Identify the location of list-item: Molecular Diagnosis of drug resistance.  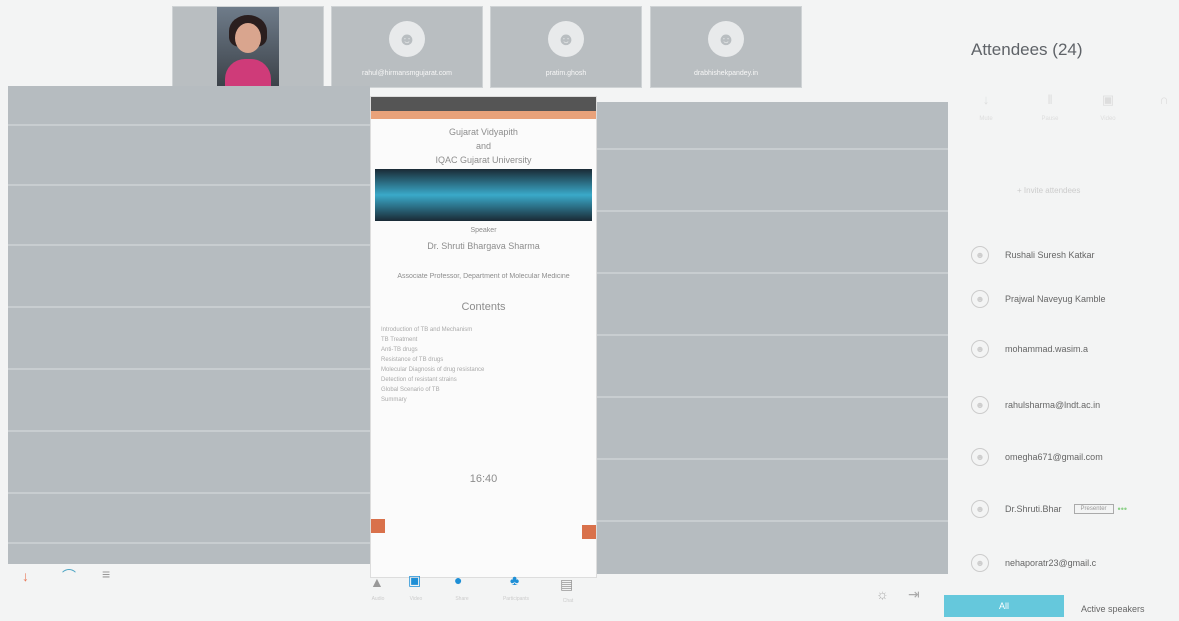
(433, 370).